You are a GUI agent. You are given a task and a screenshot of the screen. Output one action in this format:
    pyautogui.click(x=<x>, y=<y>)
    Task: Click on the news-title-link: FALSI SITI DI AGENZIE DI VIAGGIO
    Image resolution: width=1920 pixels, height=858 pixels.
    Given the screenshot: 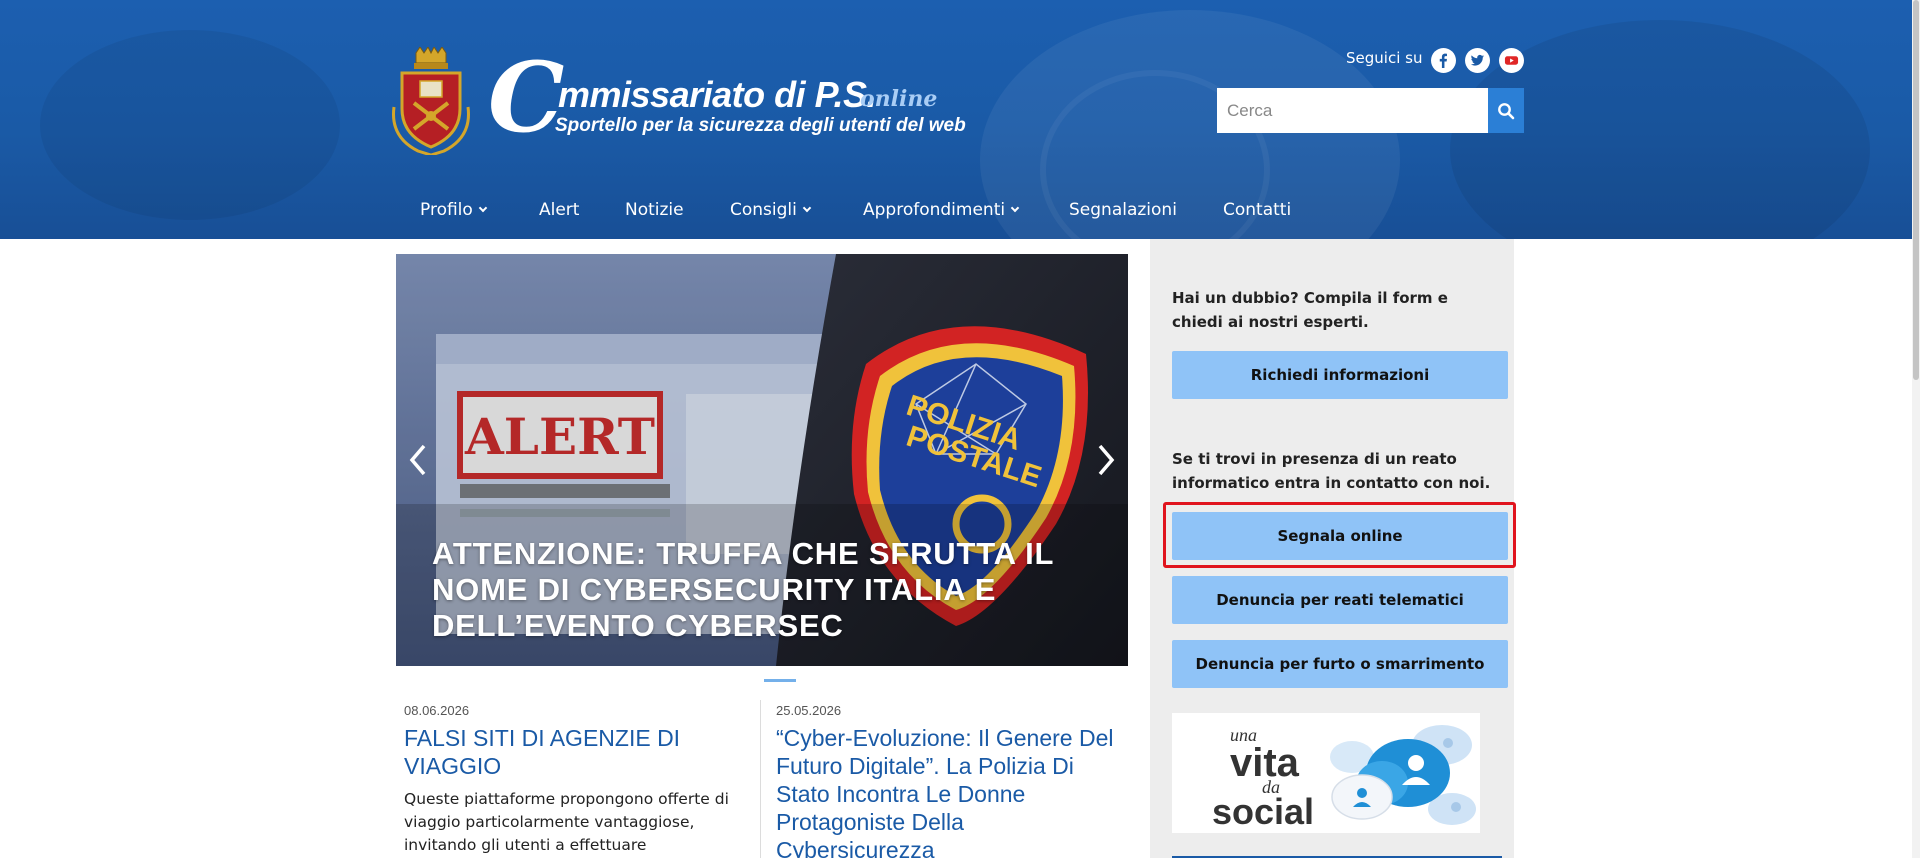 What is the action you would take?
    pyautogui.click(x=574, y=752)
    